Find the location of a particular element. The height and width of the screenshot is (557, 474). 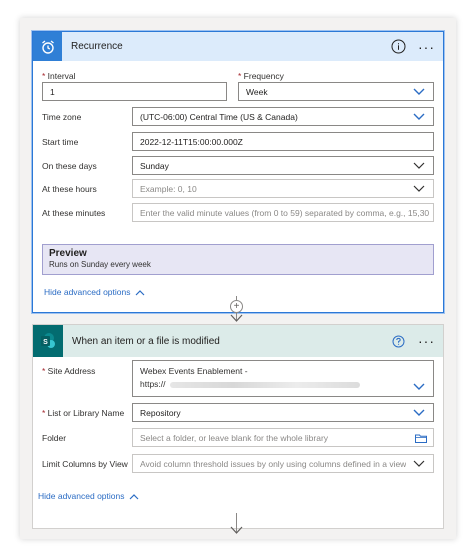

folder-icon is located at coordinates (421, 438).